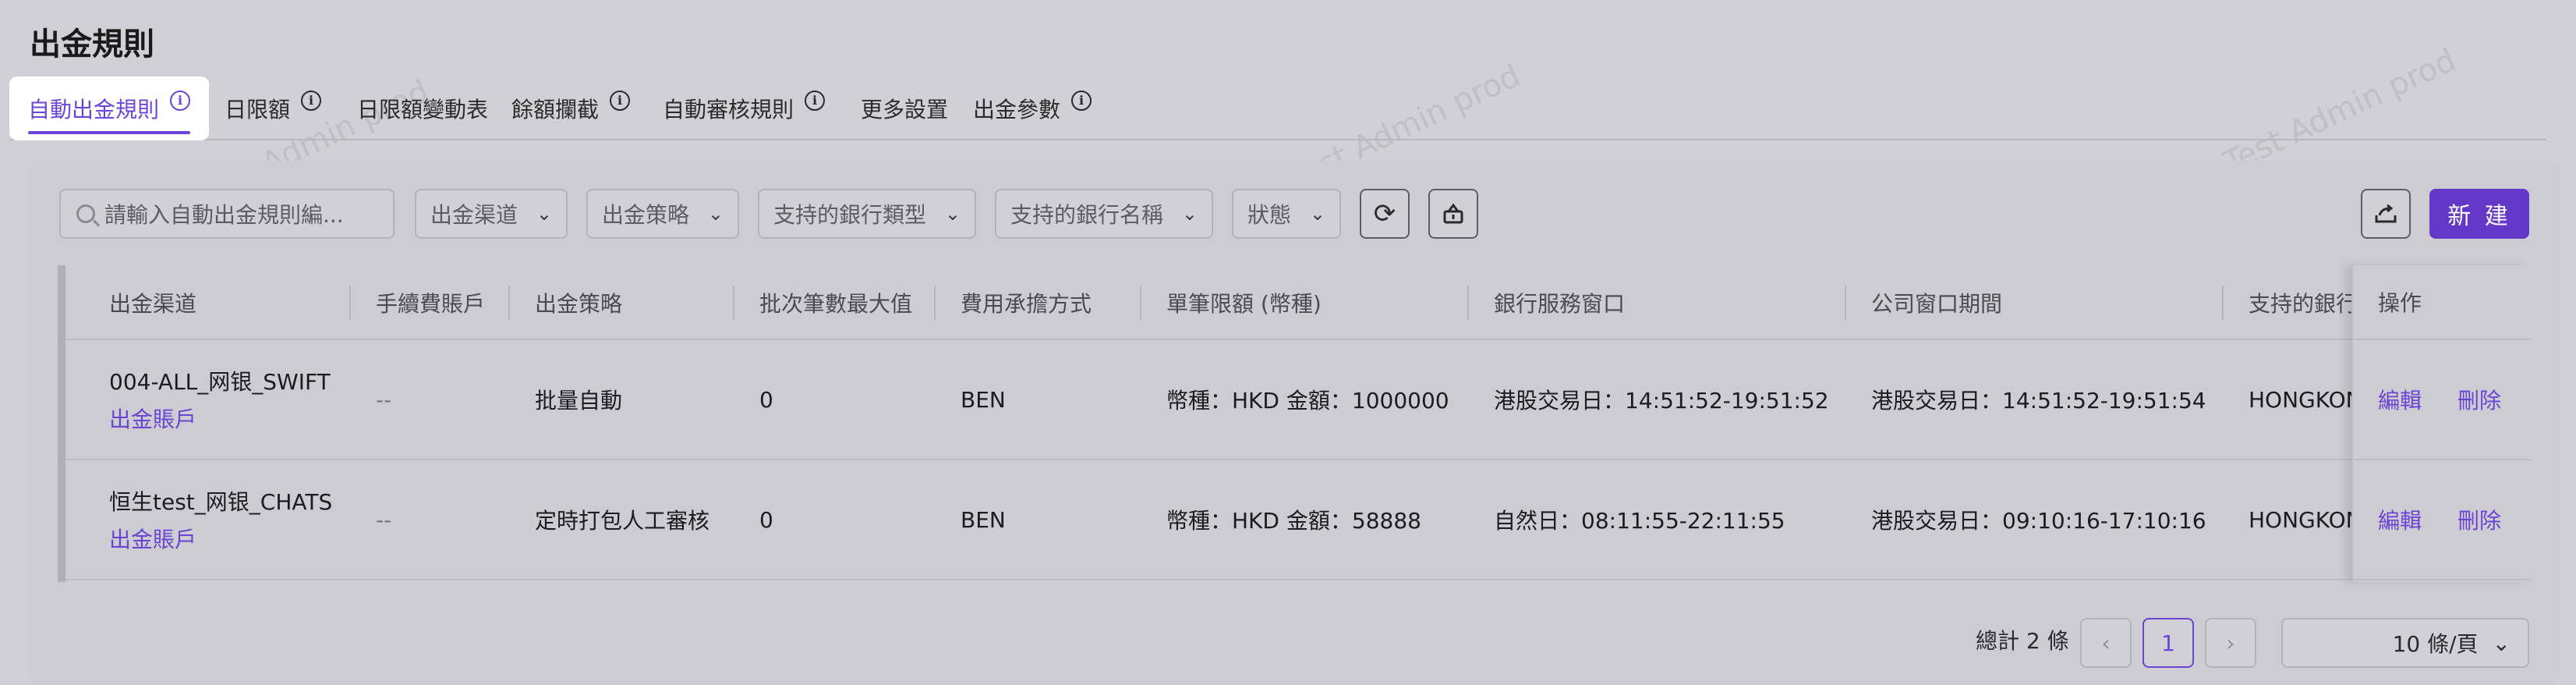 The image size is (2576, 685). I want to click on tab-withdraw-params: 出金參數 i, so click(1032, 108).